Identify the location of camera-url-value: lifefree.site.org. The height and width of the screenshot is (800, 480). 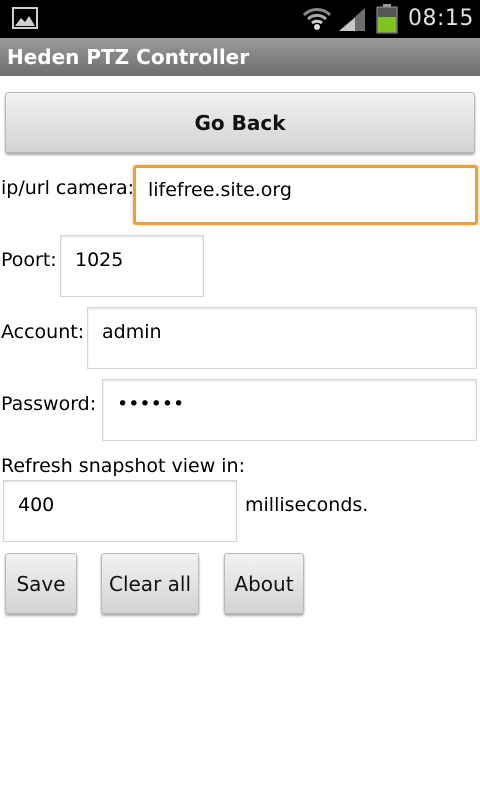
(220, 190).